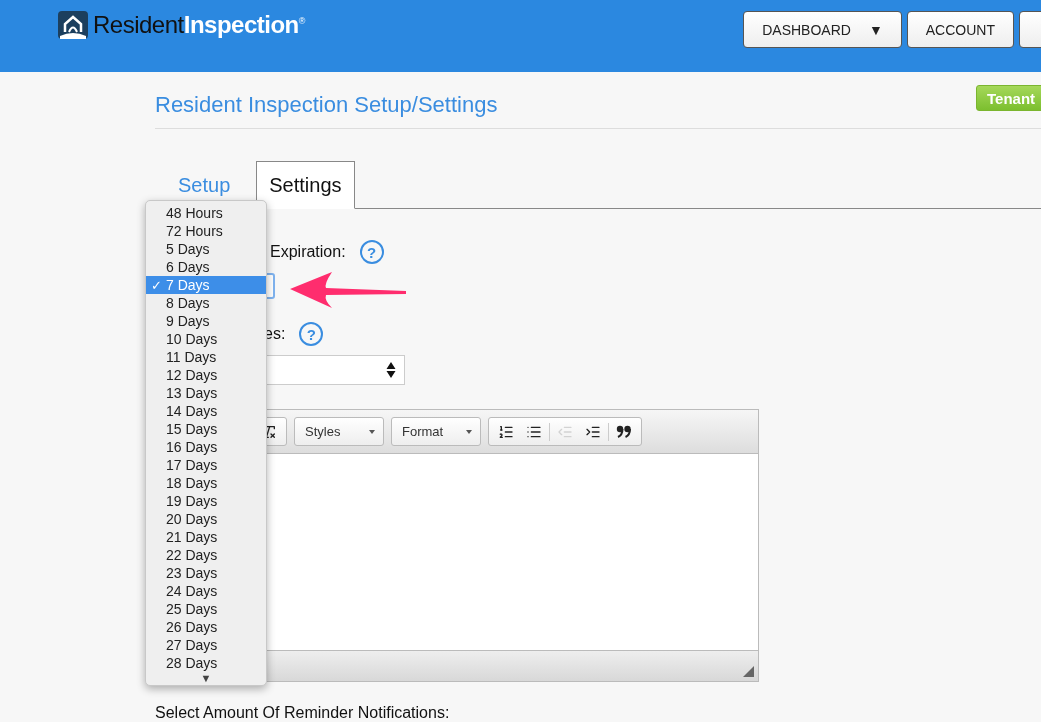  Describe the element at coordinates (206, 303) in the screenshot. I see `dropdown-option: 8 Days` at that location.